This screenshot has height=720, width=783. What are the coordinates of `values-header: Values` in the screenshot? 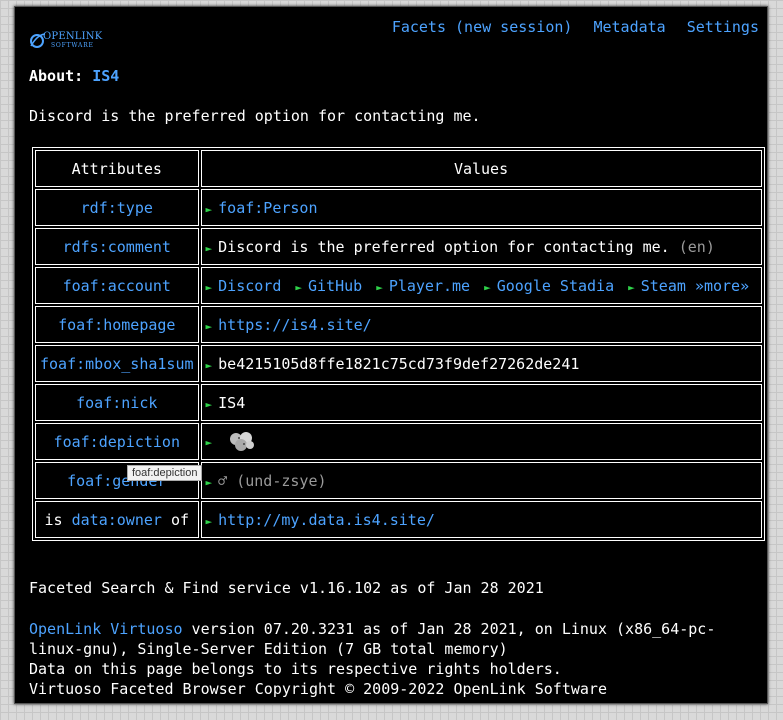 It's located at (481, 168).